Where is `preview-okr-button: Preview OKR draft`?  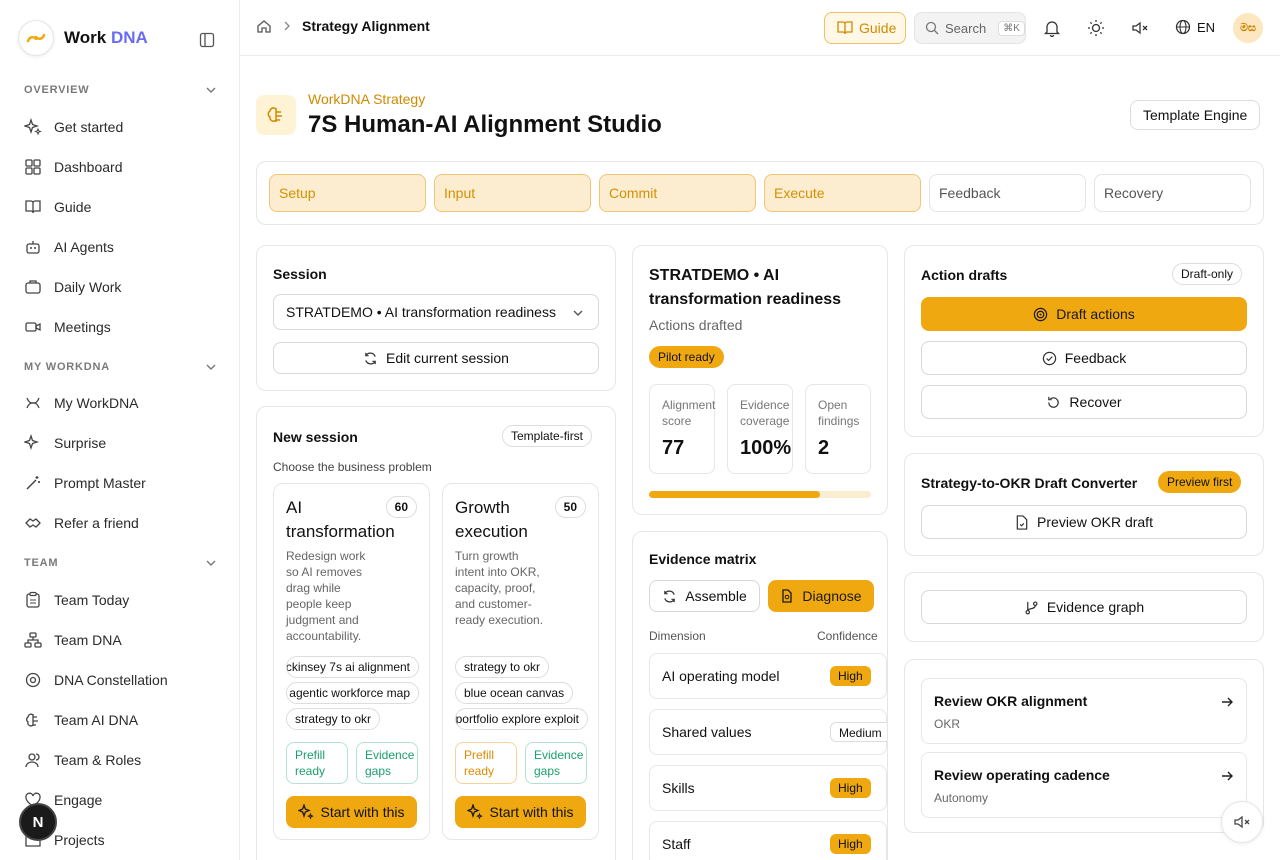
preview-okr-button: Preview OKR draft is located at coordinates (1084, 522).